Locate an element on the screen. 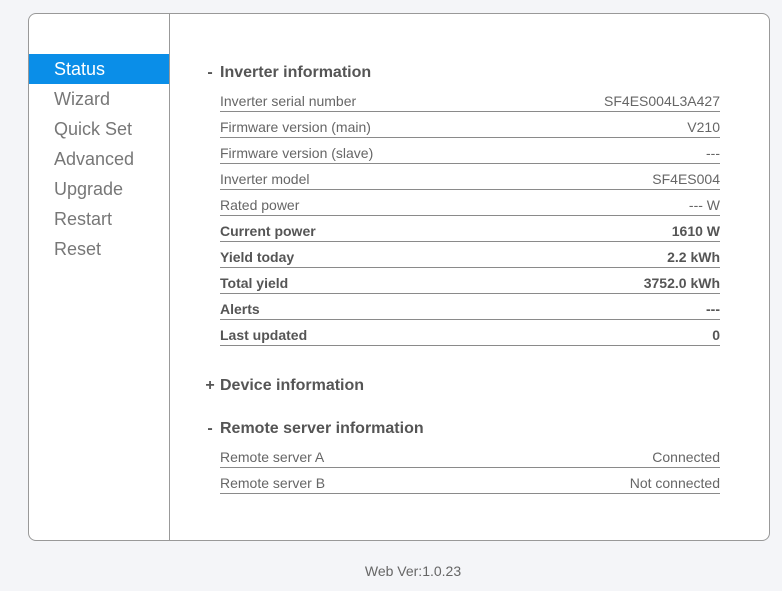 The width and height of the screenshot is (782, 591). row-label: Alerts is located at coordinates (240, 309).